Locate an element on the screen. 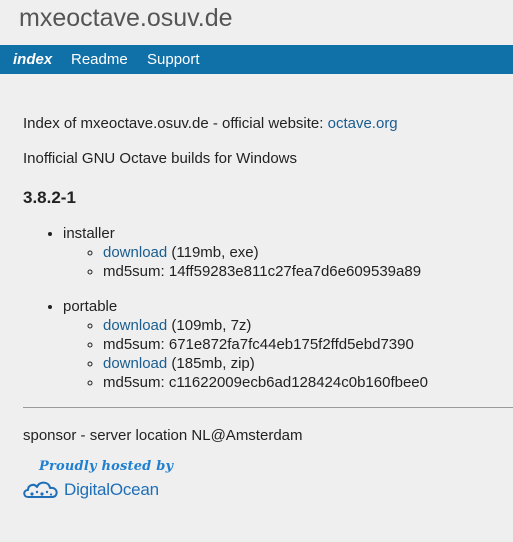  digitalocean-badge: Proudly hosted by DigitalOcean is located at coordinates (98, 480).